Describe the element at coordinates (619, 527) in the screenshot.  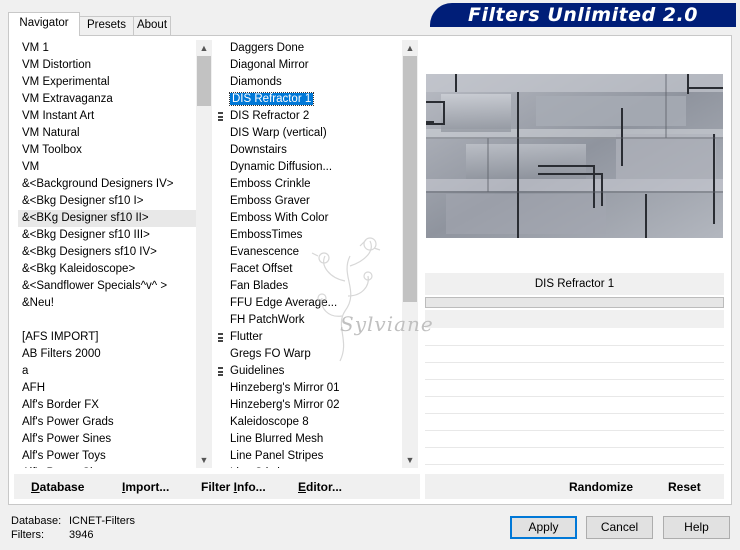
I see `cancel-button: Cancel` at that location.